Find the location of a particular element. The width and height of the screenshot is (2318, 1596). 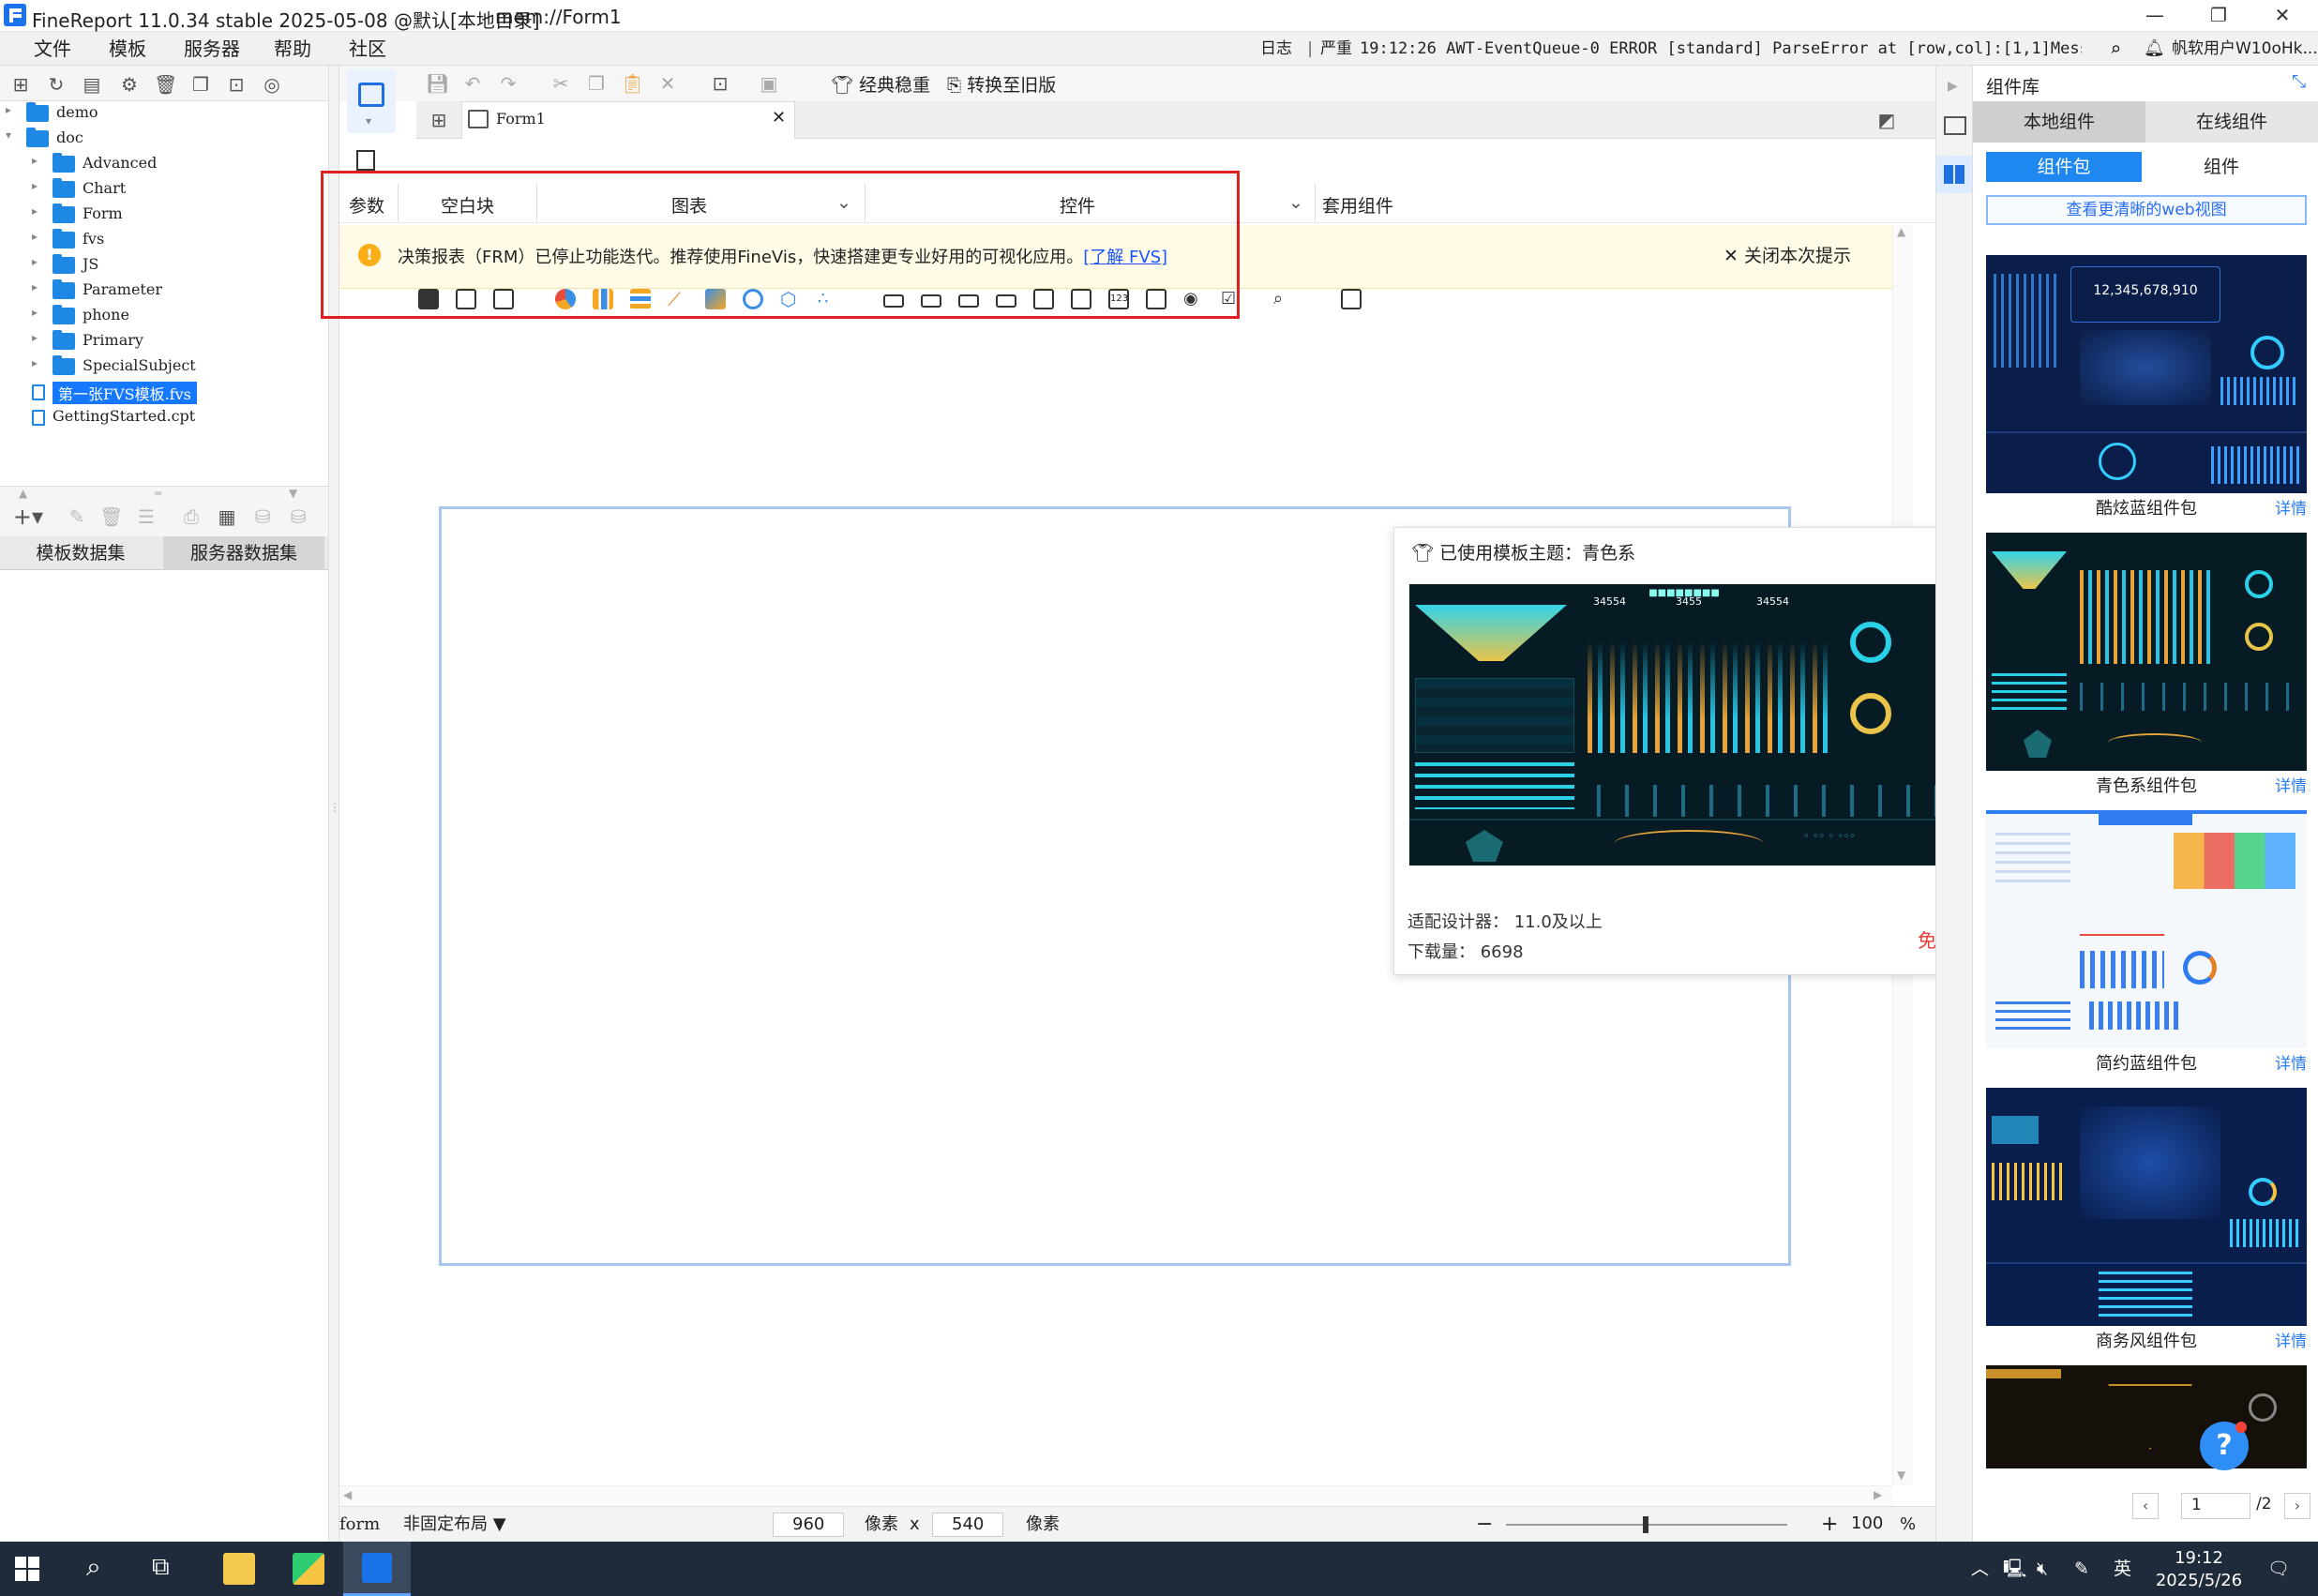

tree-folder-item: ▸ JS is located at coordinates (164, 266).